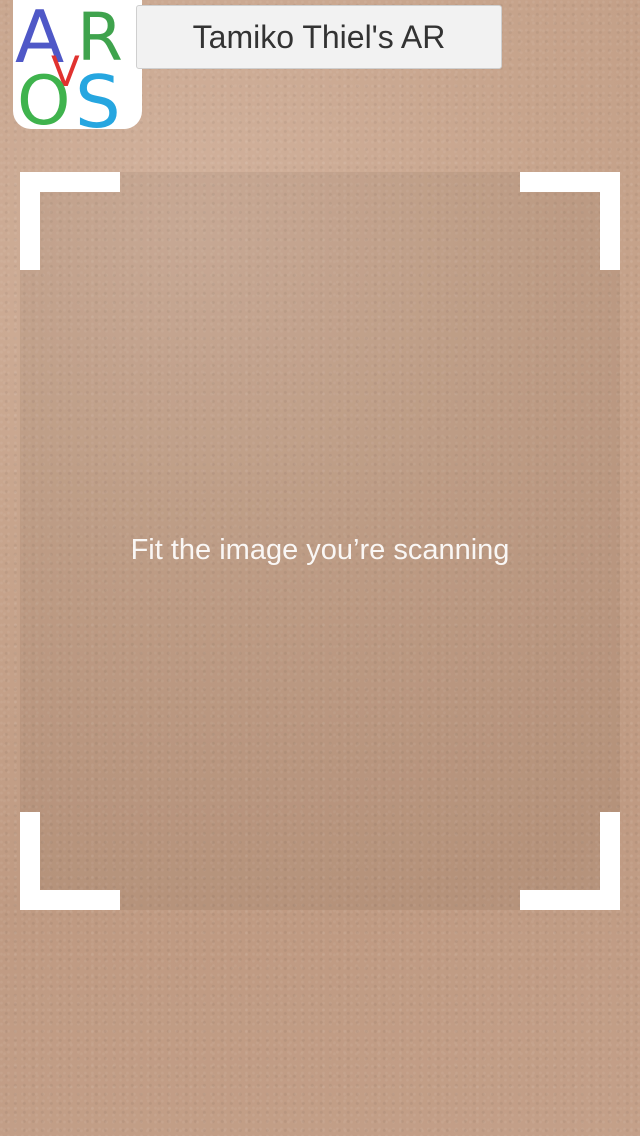 This screenshot has height=1136, width=640. I want to click on scan-corner-top-left, so click(70, 221).